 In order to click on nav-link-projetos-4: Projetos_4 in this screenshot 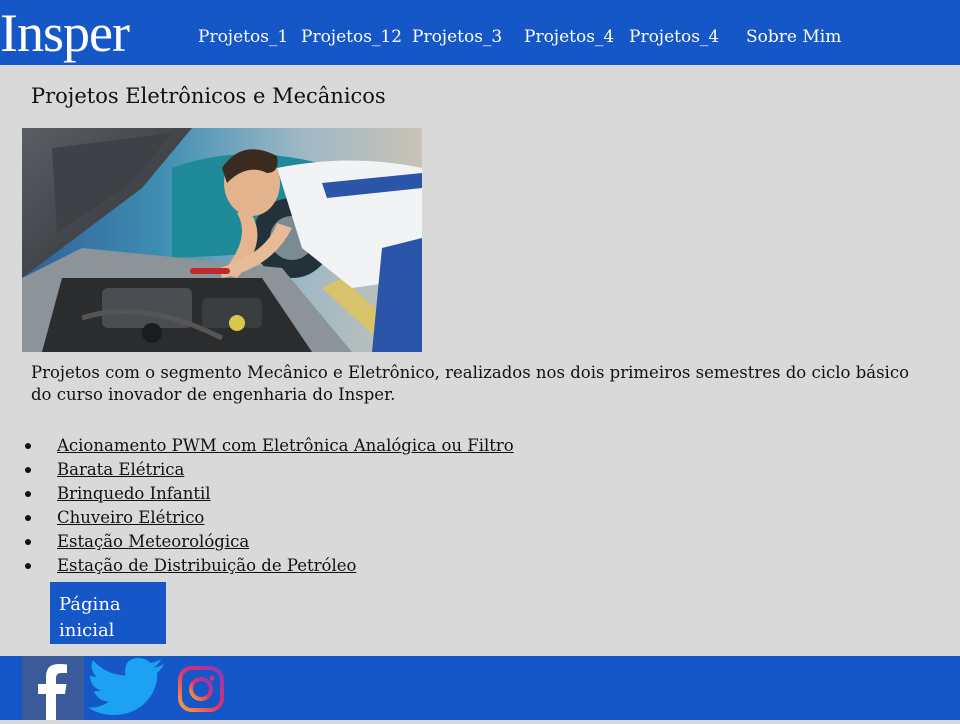, I will do `click(569, 37)`.